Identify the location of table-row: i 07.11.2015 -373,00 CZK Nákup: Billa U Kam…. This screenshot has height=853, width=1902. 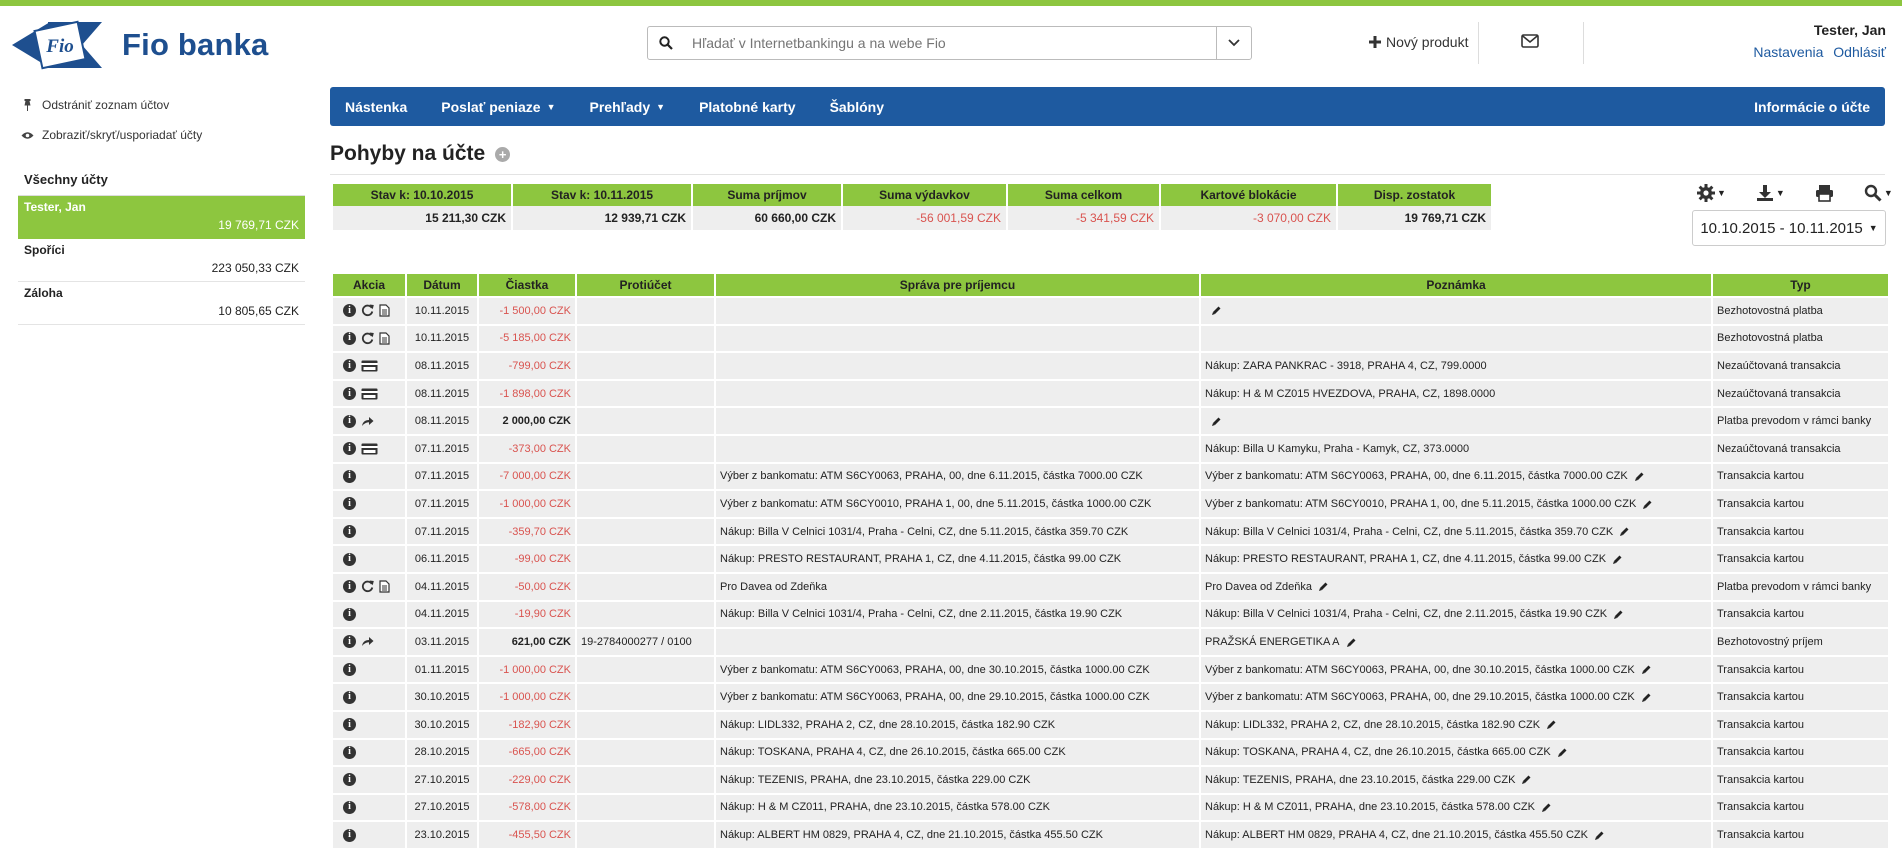
(1110, 448).